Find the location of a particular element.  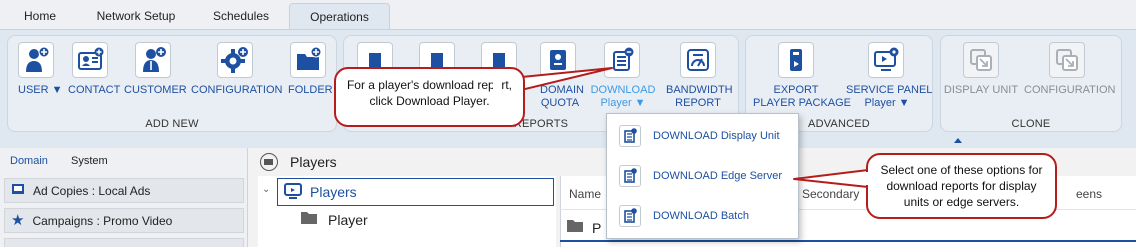

callout-right-pointer is located at coordinates (831, 178).